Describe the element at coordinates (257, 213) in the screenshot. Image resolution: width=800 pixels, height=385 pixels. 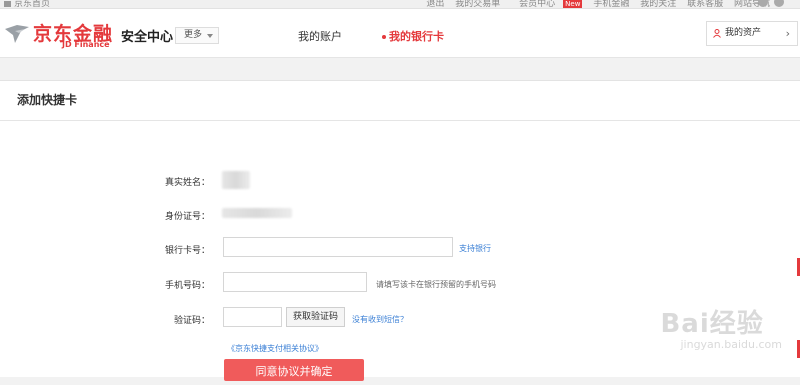
I see `id-number-value-redacted` at that location.